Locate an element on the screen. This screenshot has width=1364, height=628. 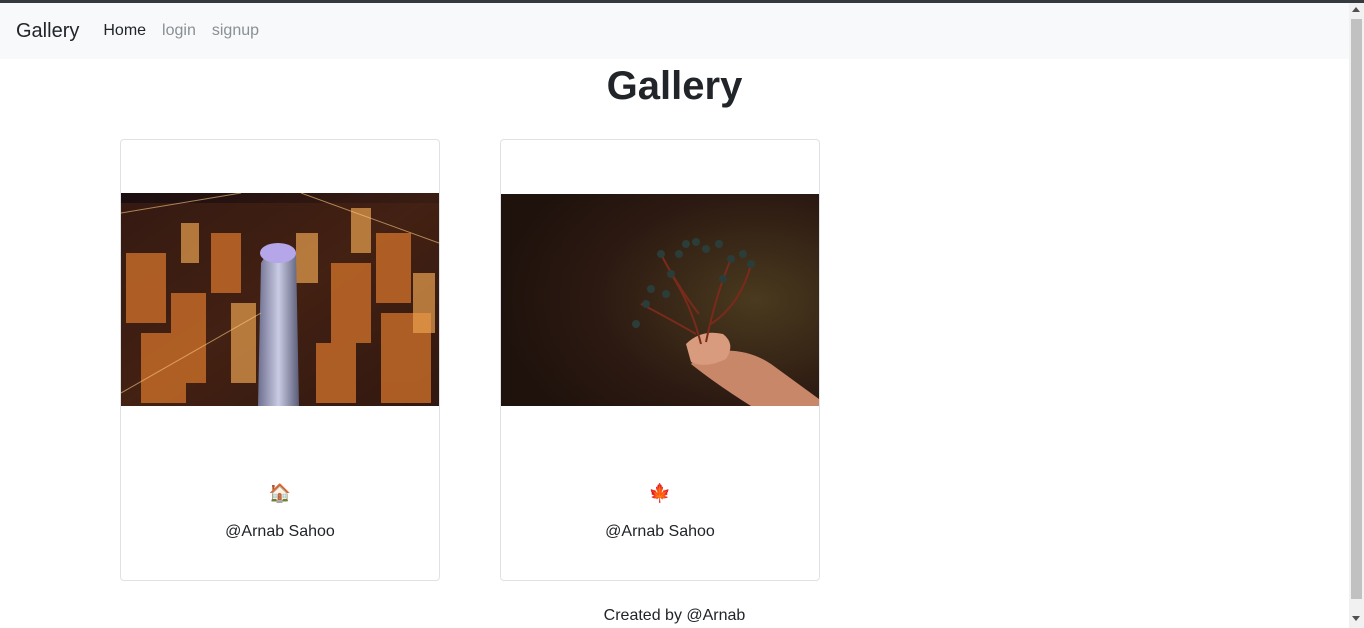
city-photo is located at coordinates (280, 299).